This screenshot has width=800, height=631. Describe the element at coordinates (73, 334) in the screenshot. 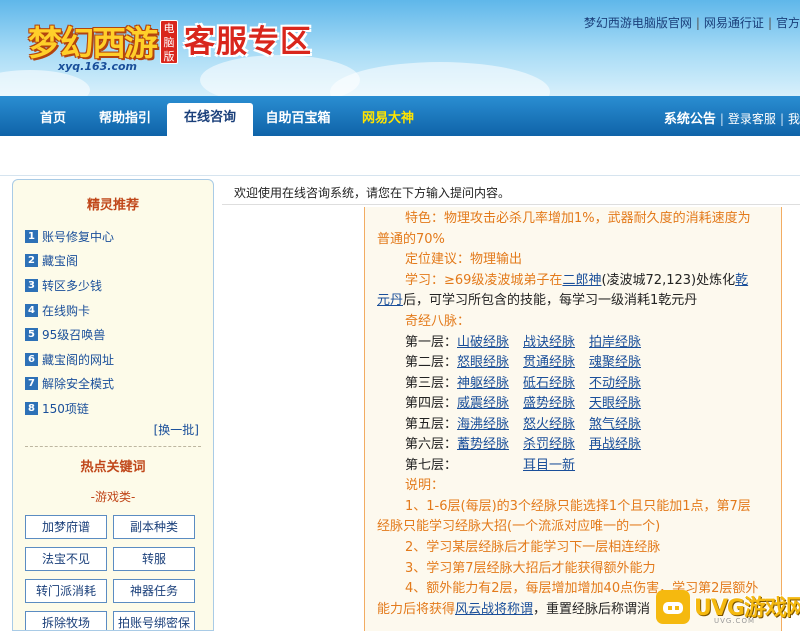

I see `recommend-link: 95级召唤兽` at that location.